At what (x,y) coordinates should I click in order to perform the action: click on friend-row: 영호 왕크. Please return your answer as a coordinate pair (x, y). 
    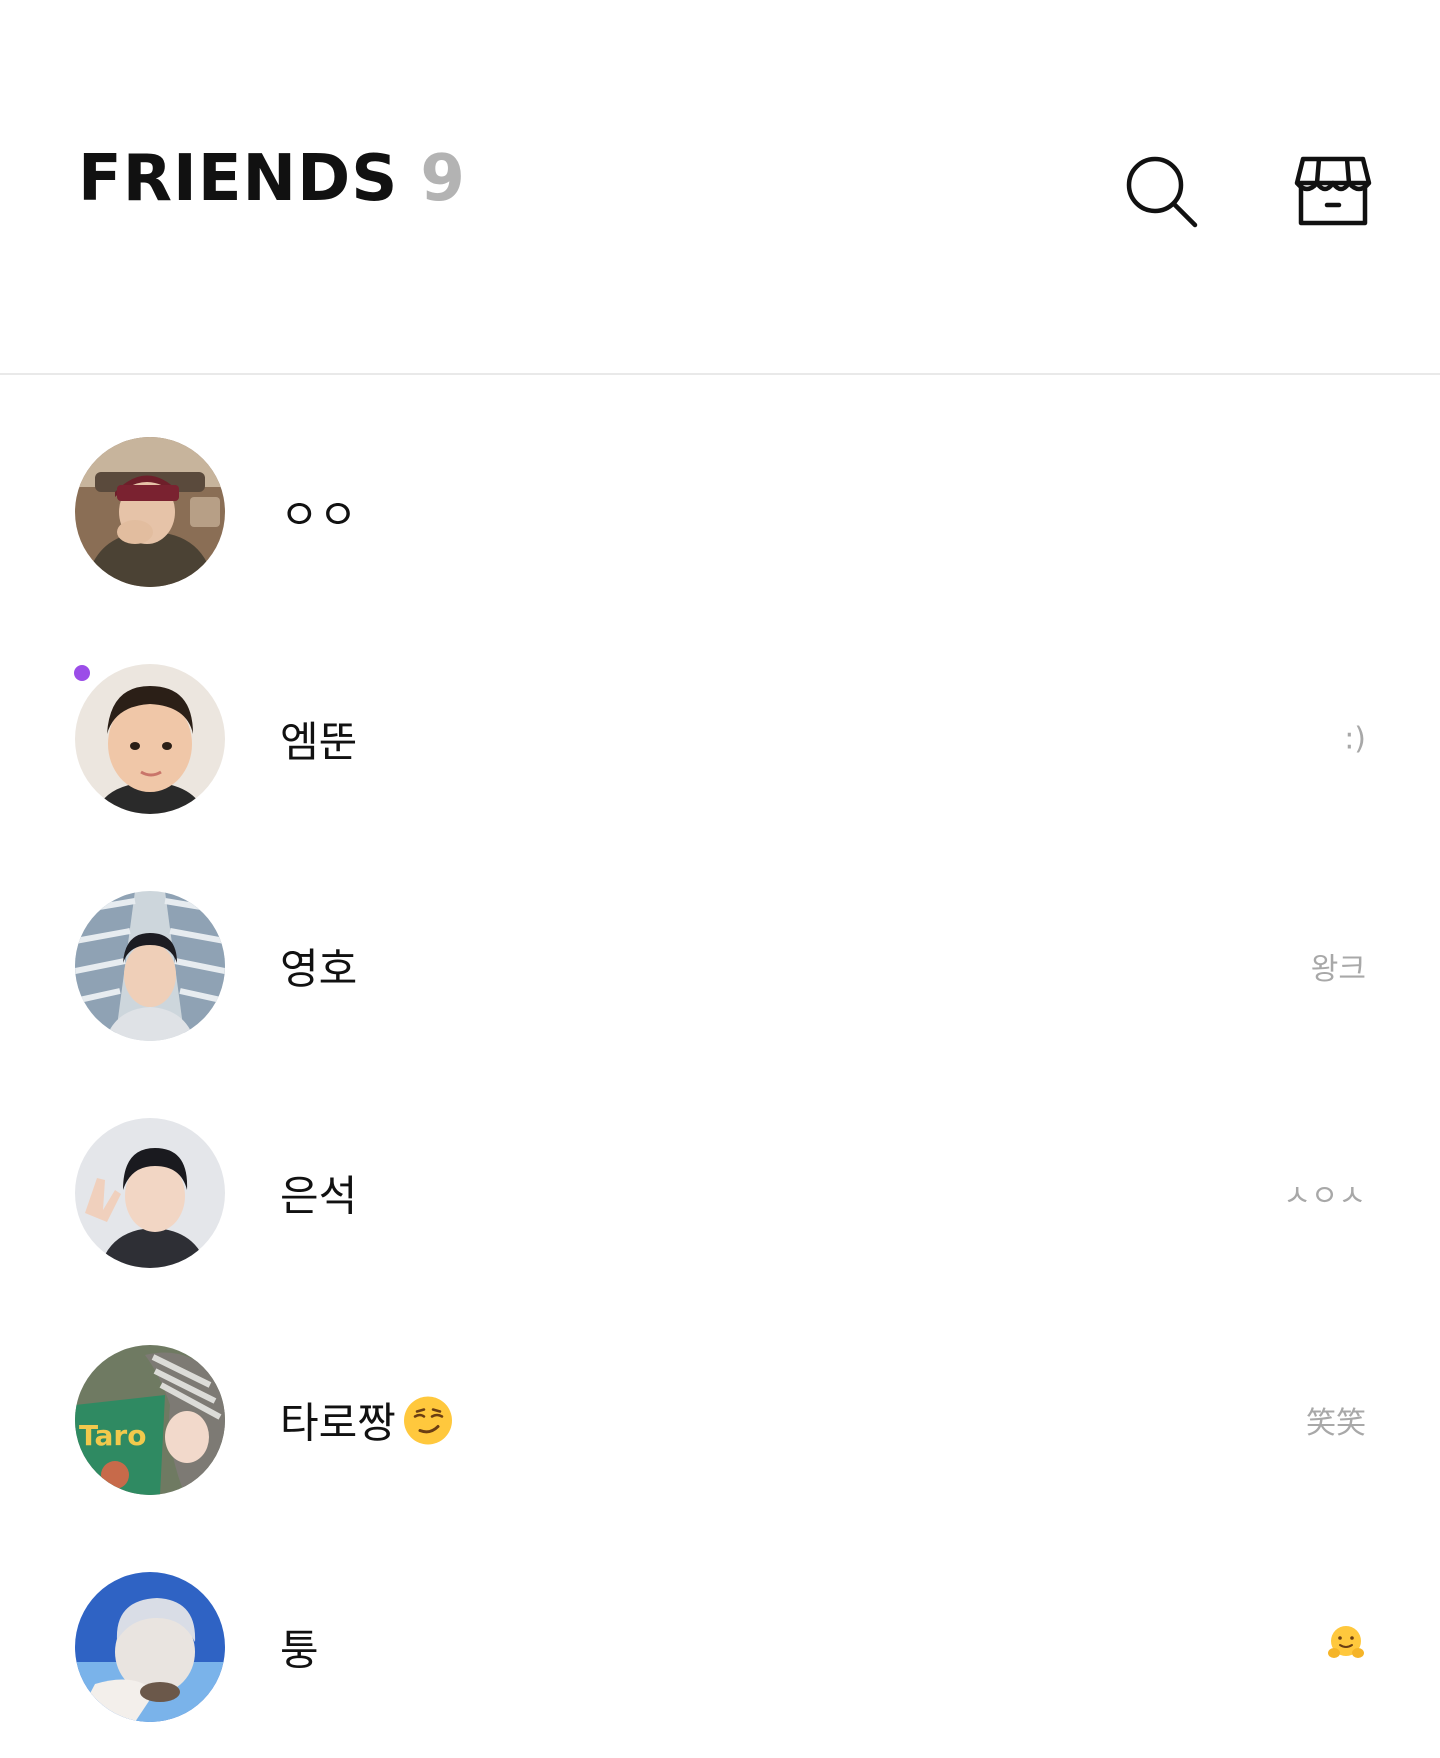
    Looking at the image, I should click on (720, 942).